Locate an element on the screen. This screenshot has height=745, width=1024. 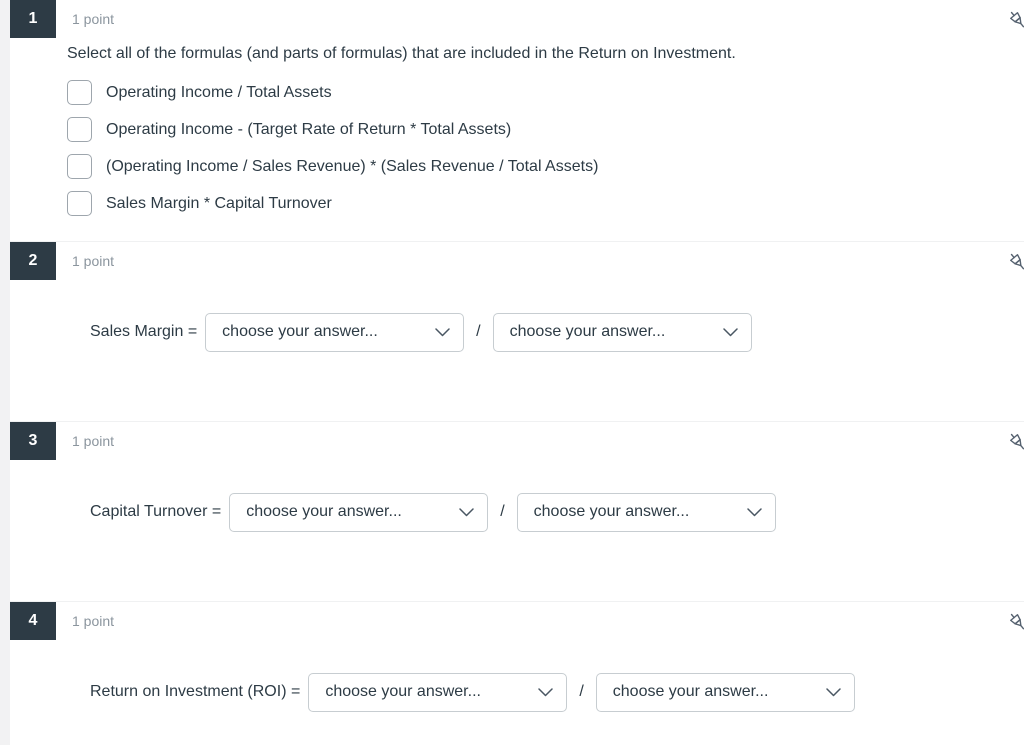
question-header-3: 3 1 point is located at coordinates (517, 441).